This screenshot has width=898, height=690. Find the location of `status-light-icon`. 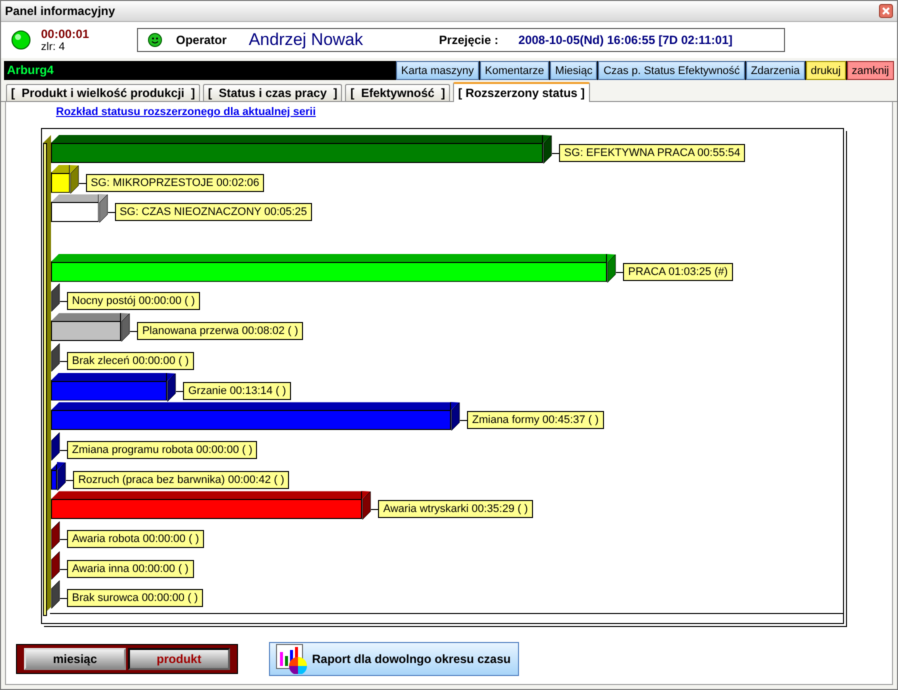

status-light-icon is located at coordinates (21, 40).